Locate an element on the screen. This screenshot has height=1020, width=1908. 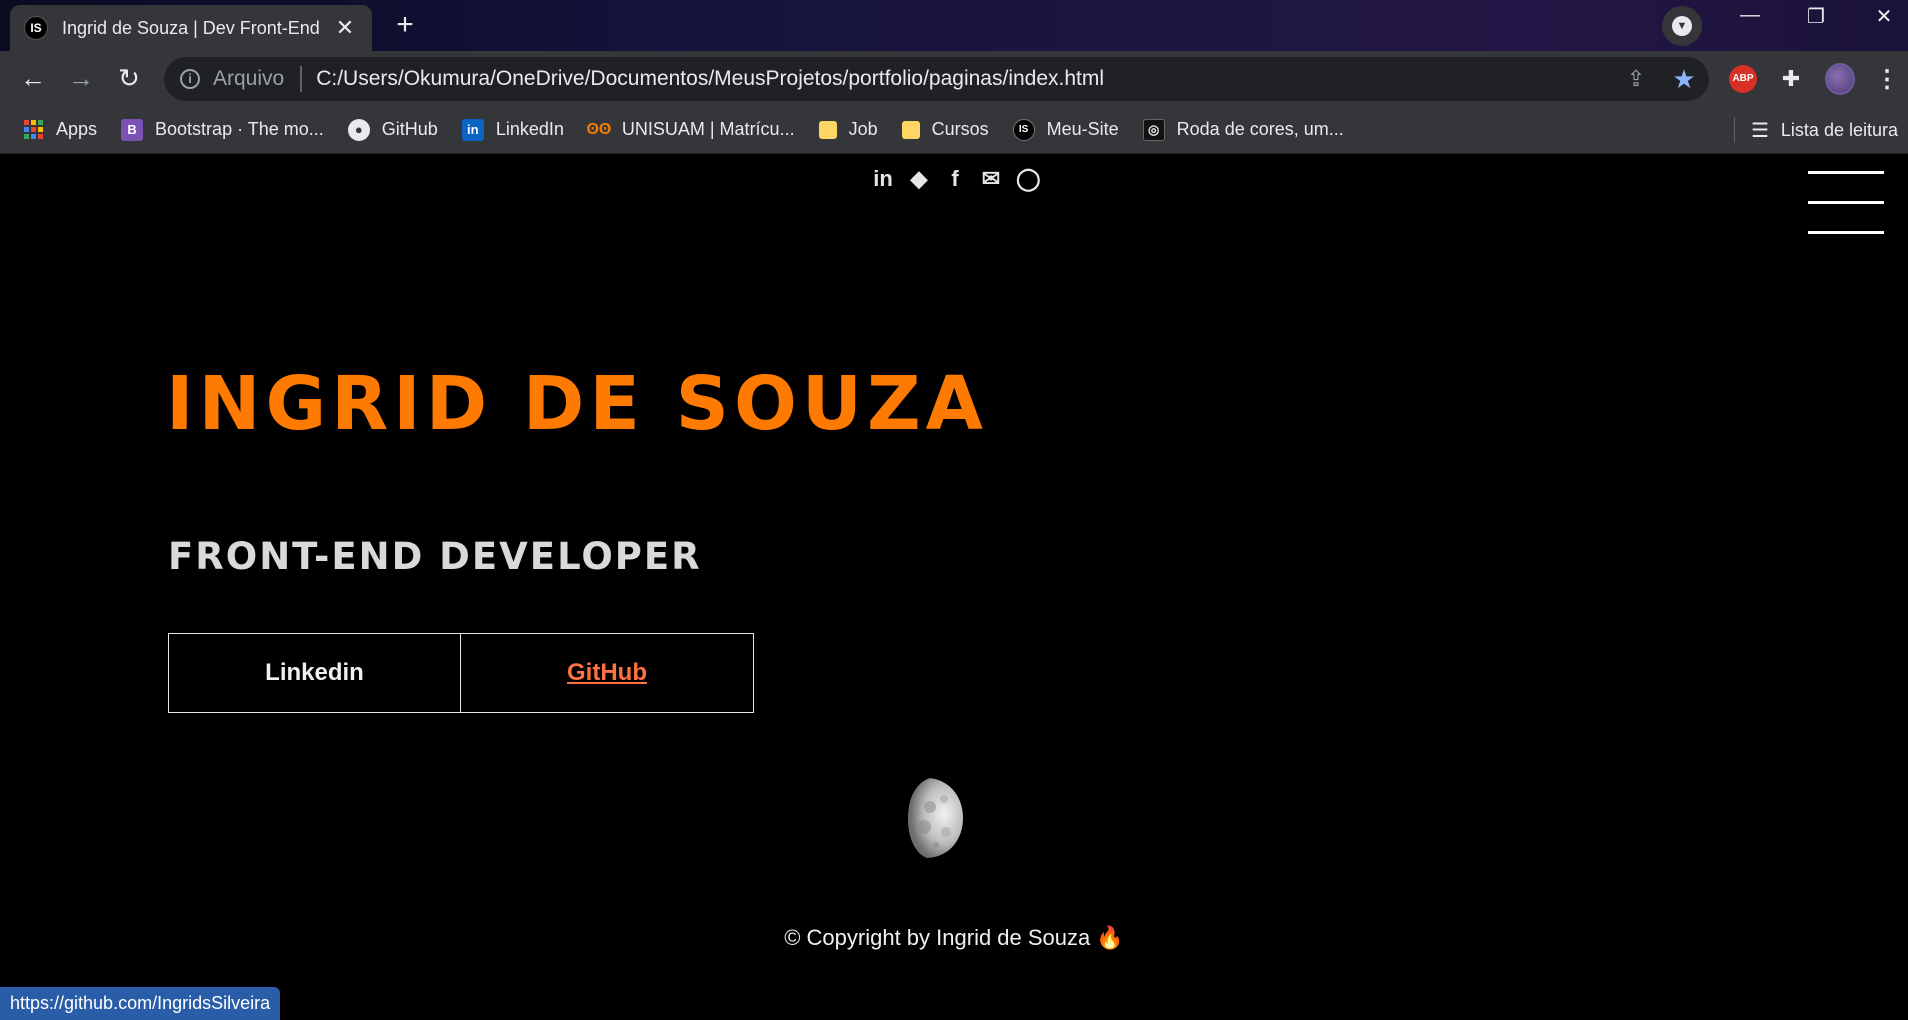
avatar is located at coordinates (1840, 79).